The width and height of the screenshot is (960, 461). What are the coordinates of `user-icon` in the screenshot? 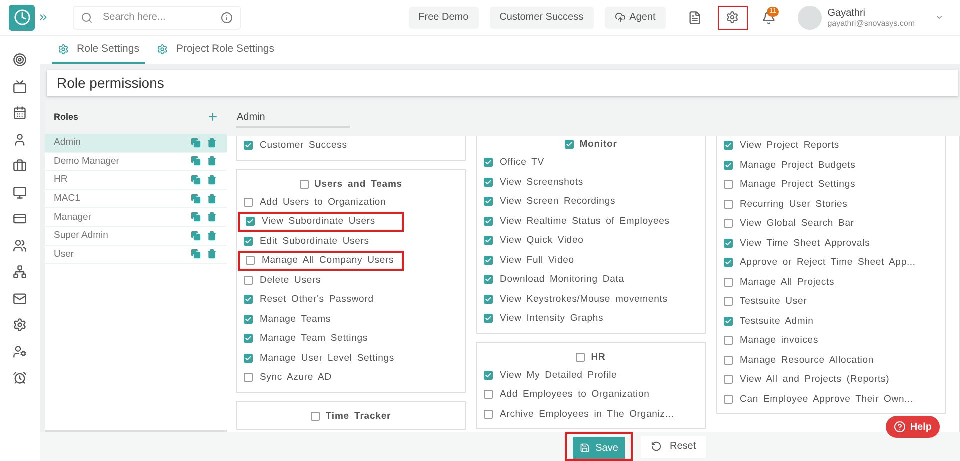 It's located at (20, 139).